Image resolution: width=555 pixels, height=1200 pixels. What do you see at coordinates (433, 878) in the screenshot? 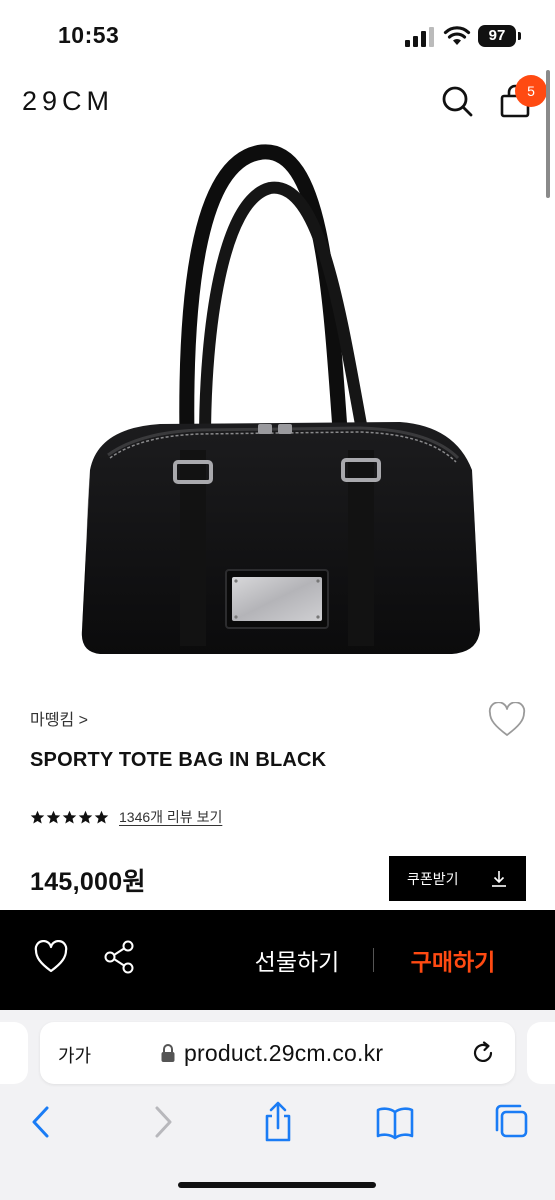
I see `coupon-label: 쿠폰받기` at bounding box center [433, 878].